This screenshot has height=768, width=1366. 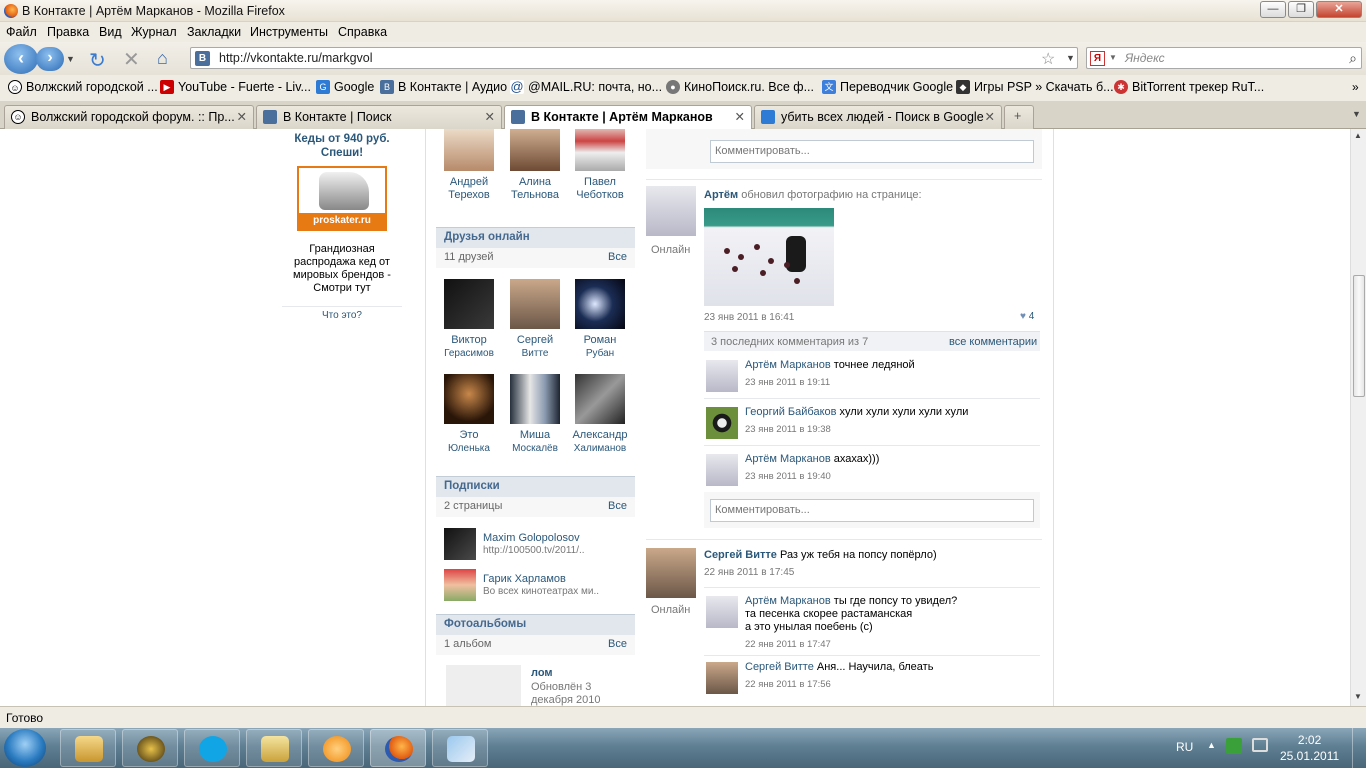 I want to click on post-date: 22 янв 2011 в 17:45, so click(x=749, y=572).